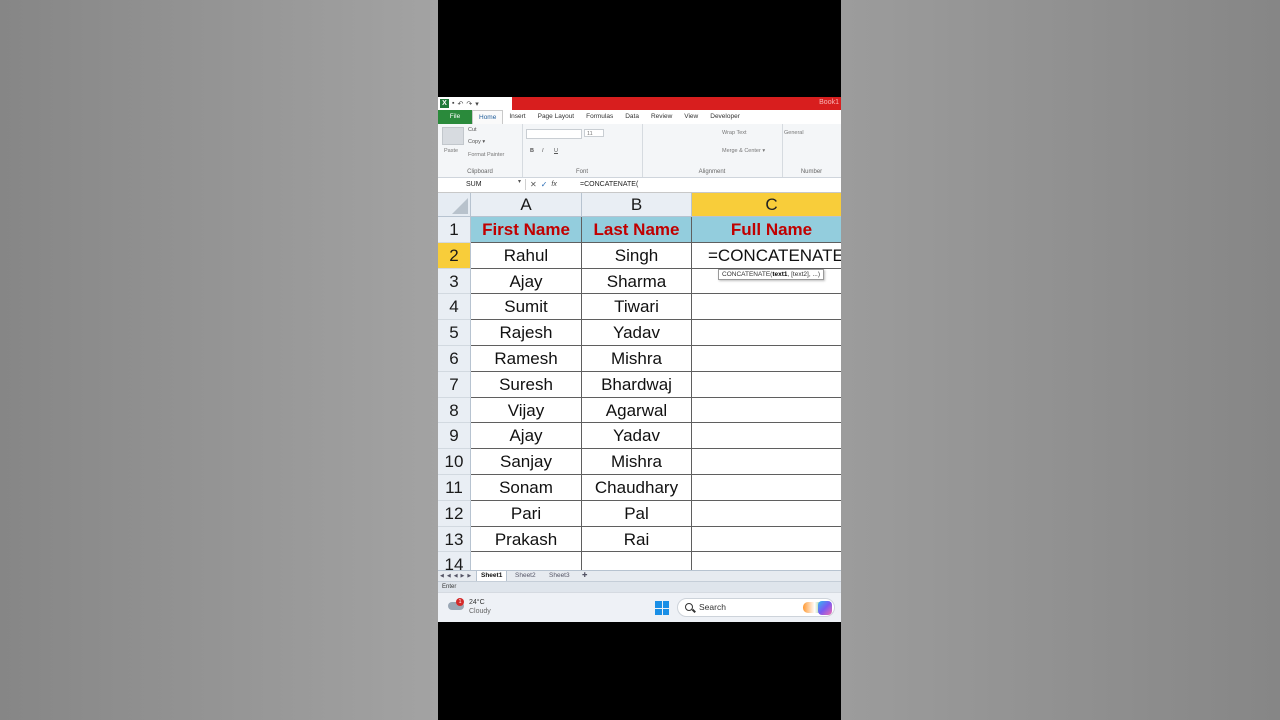 This screenshot has height=720, width=1280. What do you see at coordinates (637, 513) in the screenshot?
I see `cell-last-name: Pal` at bounding box center [637, 513].